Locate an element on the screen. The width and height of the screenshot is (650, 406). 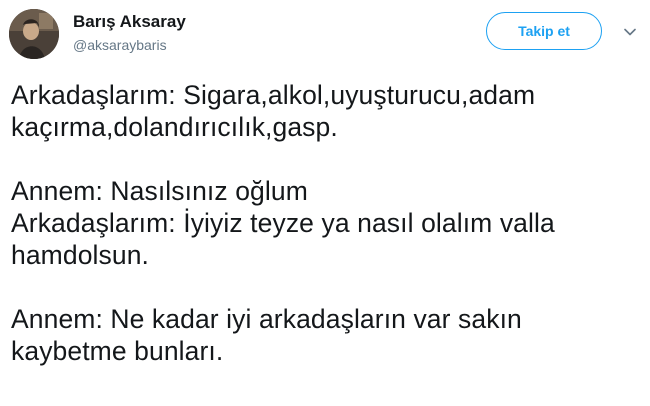
avatar-photo-icon is located at coordinates (34, 34).